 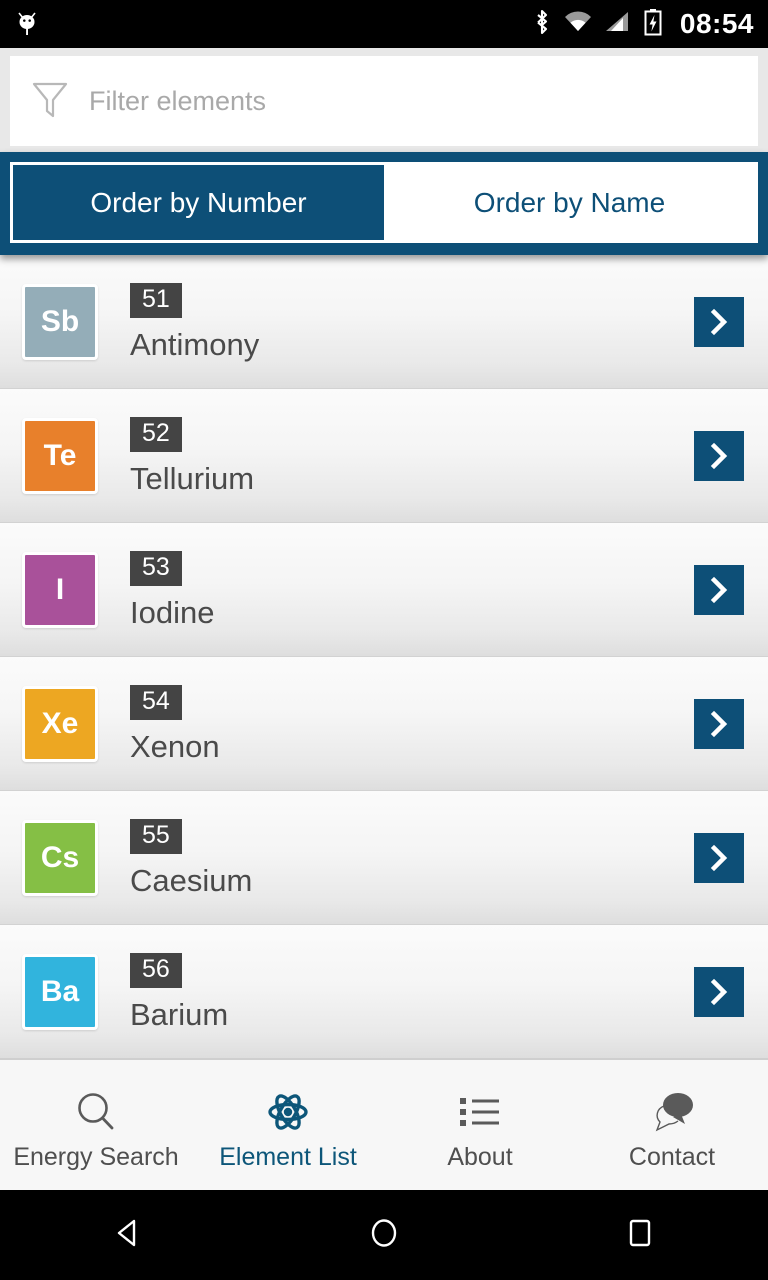 What do you see at coordinates (412, 456) in the screenshot?
I see `element-info: 52 Tellurium` at bounding box center [412, 456].